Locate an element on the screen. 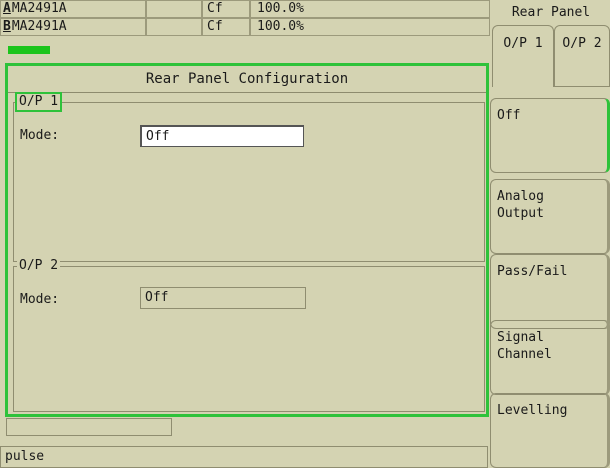  tab-op1: O/P 1 is located at coordinates (523, 56).